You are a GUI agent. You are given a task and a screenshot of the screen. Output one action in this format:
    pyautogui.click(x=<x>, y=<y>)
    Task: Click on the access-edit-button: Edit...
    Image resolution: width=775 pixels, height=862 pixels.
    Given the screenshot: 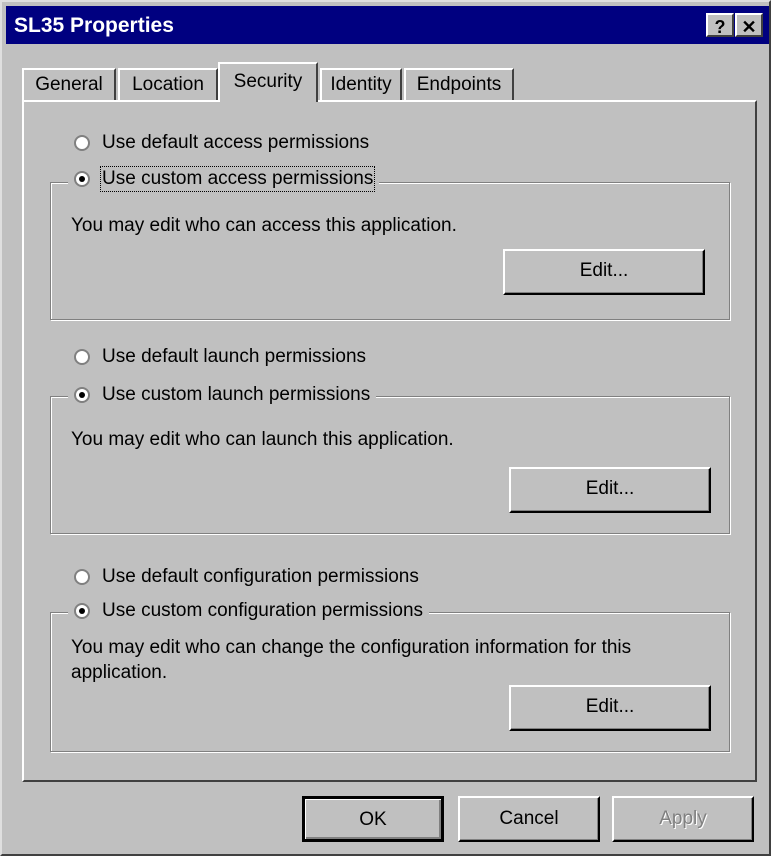 What is the action you would take?
    pyautogui.click(x=604, y=272)
    